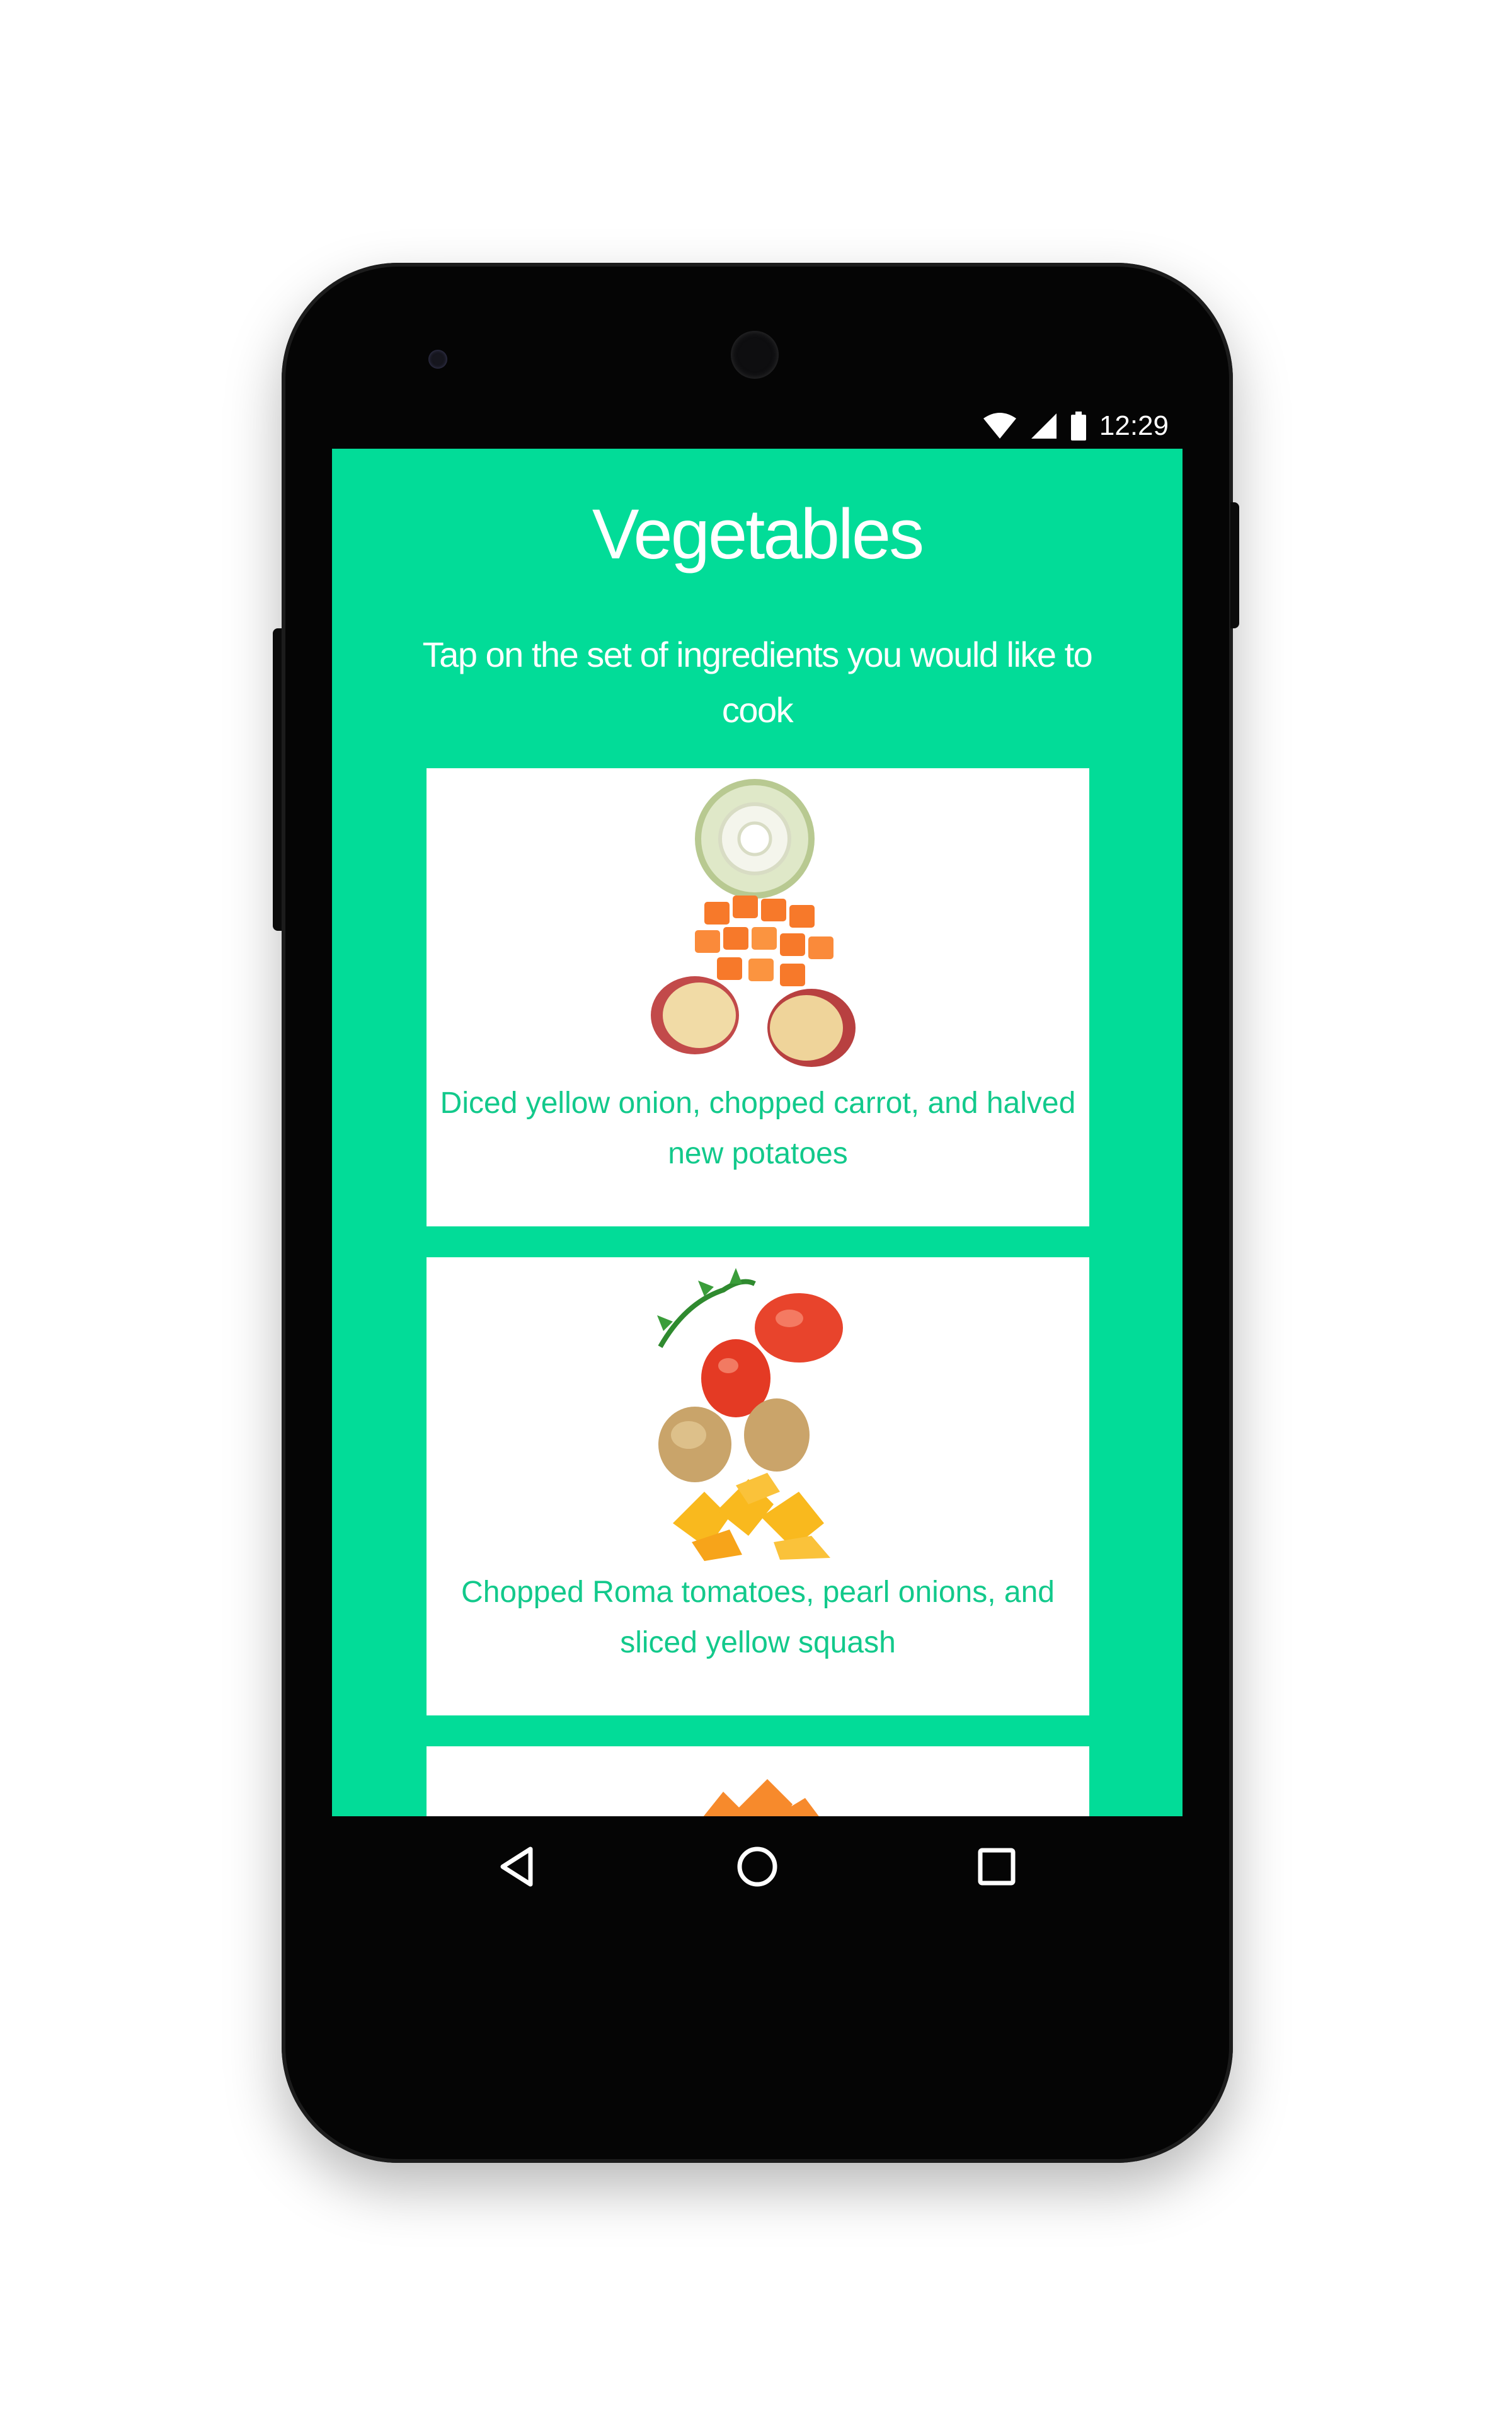  Describe the element at coordinates (1234, 565) in the screenshot. I see `power-button` at that location.